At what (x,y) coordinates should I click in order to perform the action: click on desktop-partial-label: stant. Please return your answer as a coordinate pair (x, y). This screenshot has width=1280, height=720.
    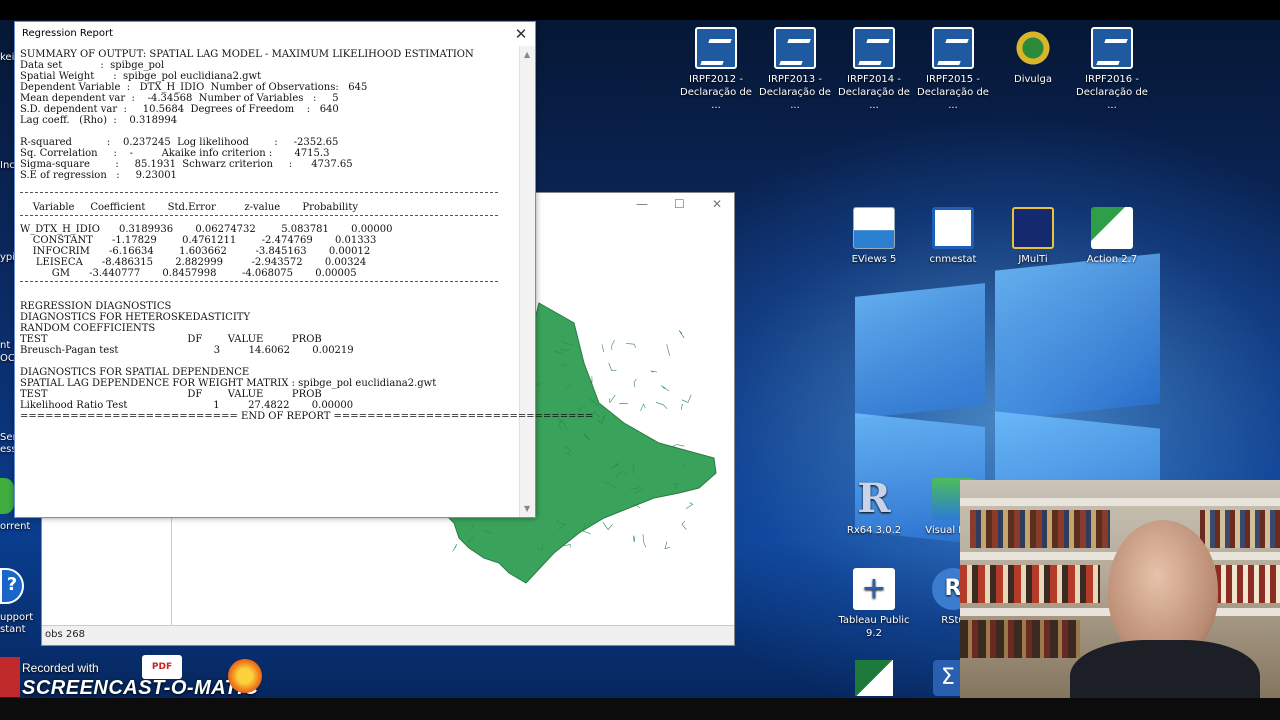
    Looking at the image, I should click on (13, 629).